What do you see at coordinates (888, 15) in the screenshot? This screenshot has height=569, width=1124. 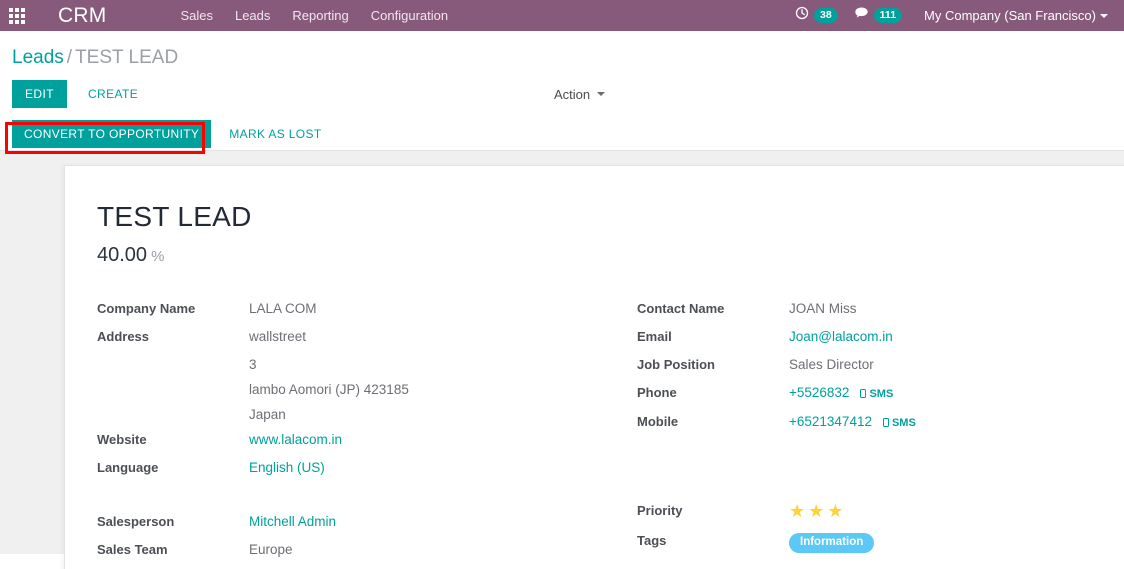 I see `messages-count-badge: 111` at bounding box center [888, 15].